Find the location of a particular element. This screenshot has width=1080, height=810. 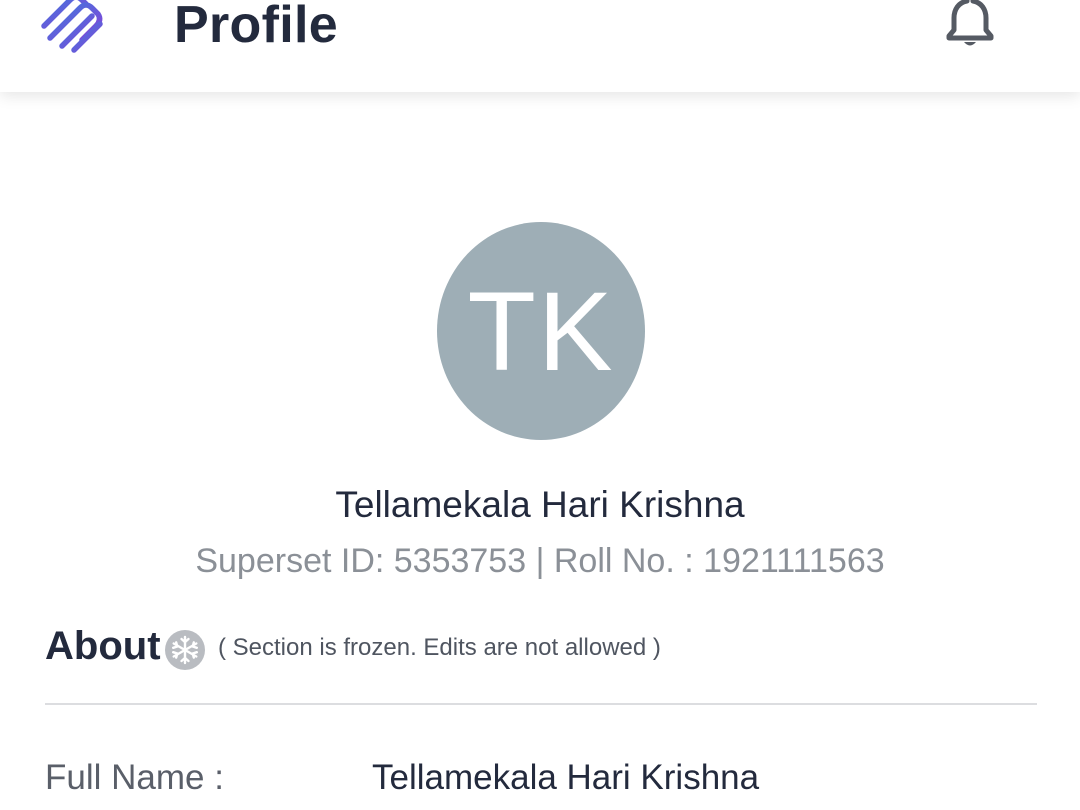

full-name-value: Tellamekala Hari Krishna is located at coordinates (566, 777).